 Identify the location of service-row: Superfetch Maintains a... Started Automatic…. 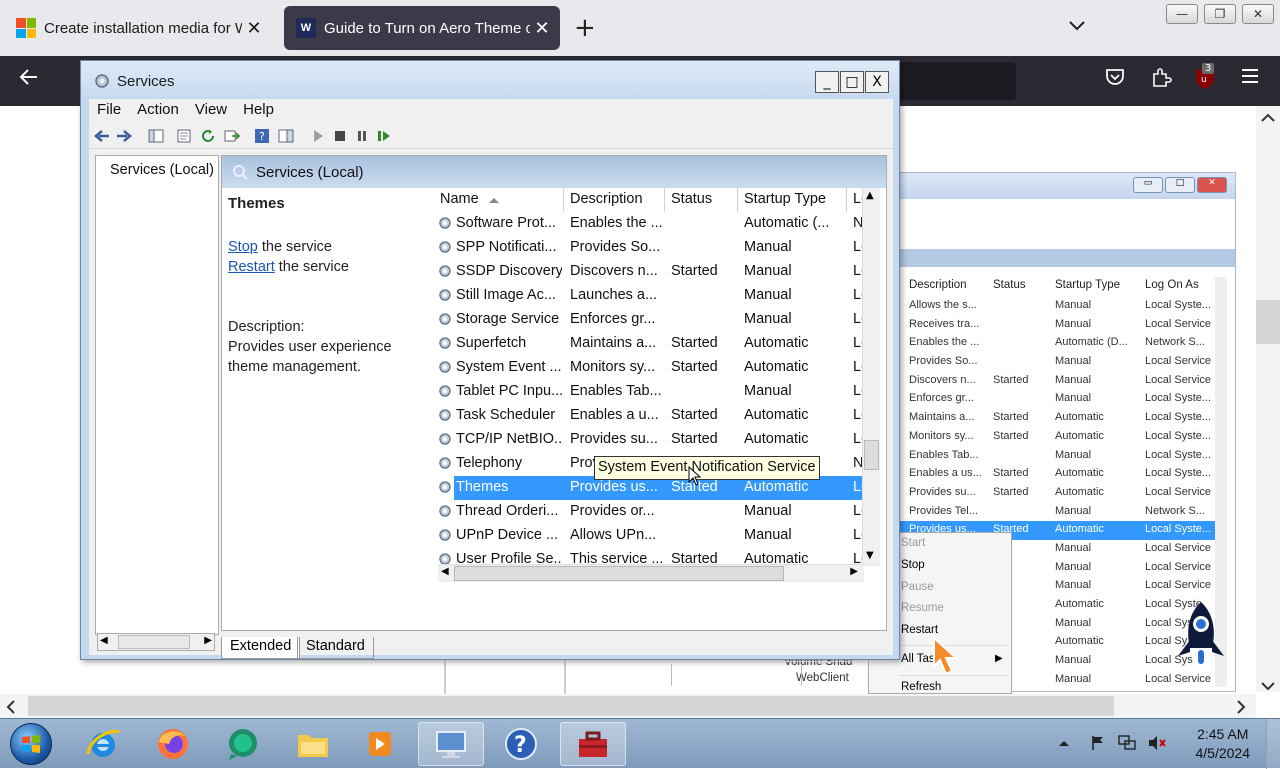
(650, 344).